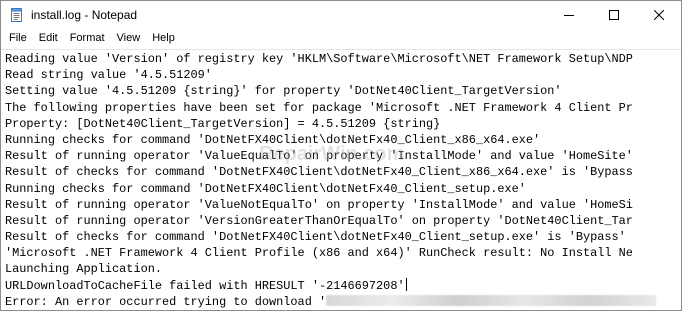  I want to click on maximize-icon, so click(613, 15).